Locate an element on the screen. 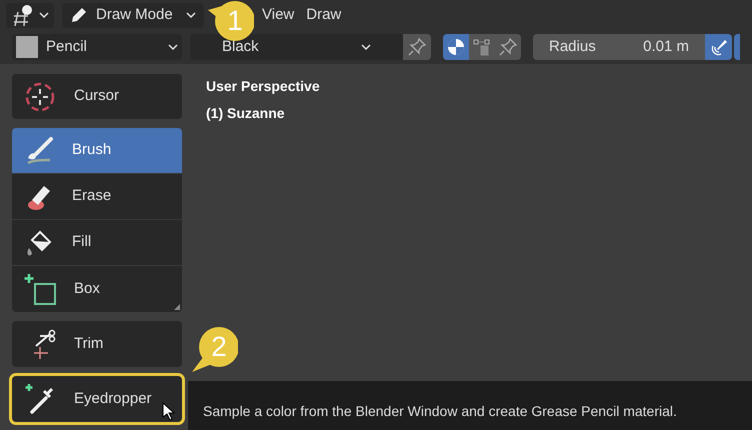 This screenshot has width=752, height=430. pencil-icon is located at coordinates (79, 15).